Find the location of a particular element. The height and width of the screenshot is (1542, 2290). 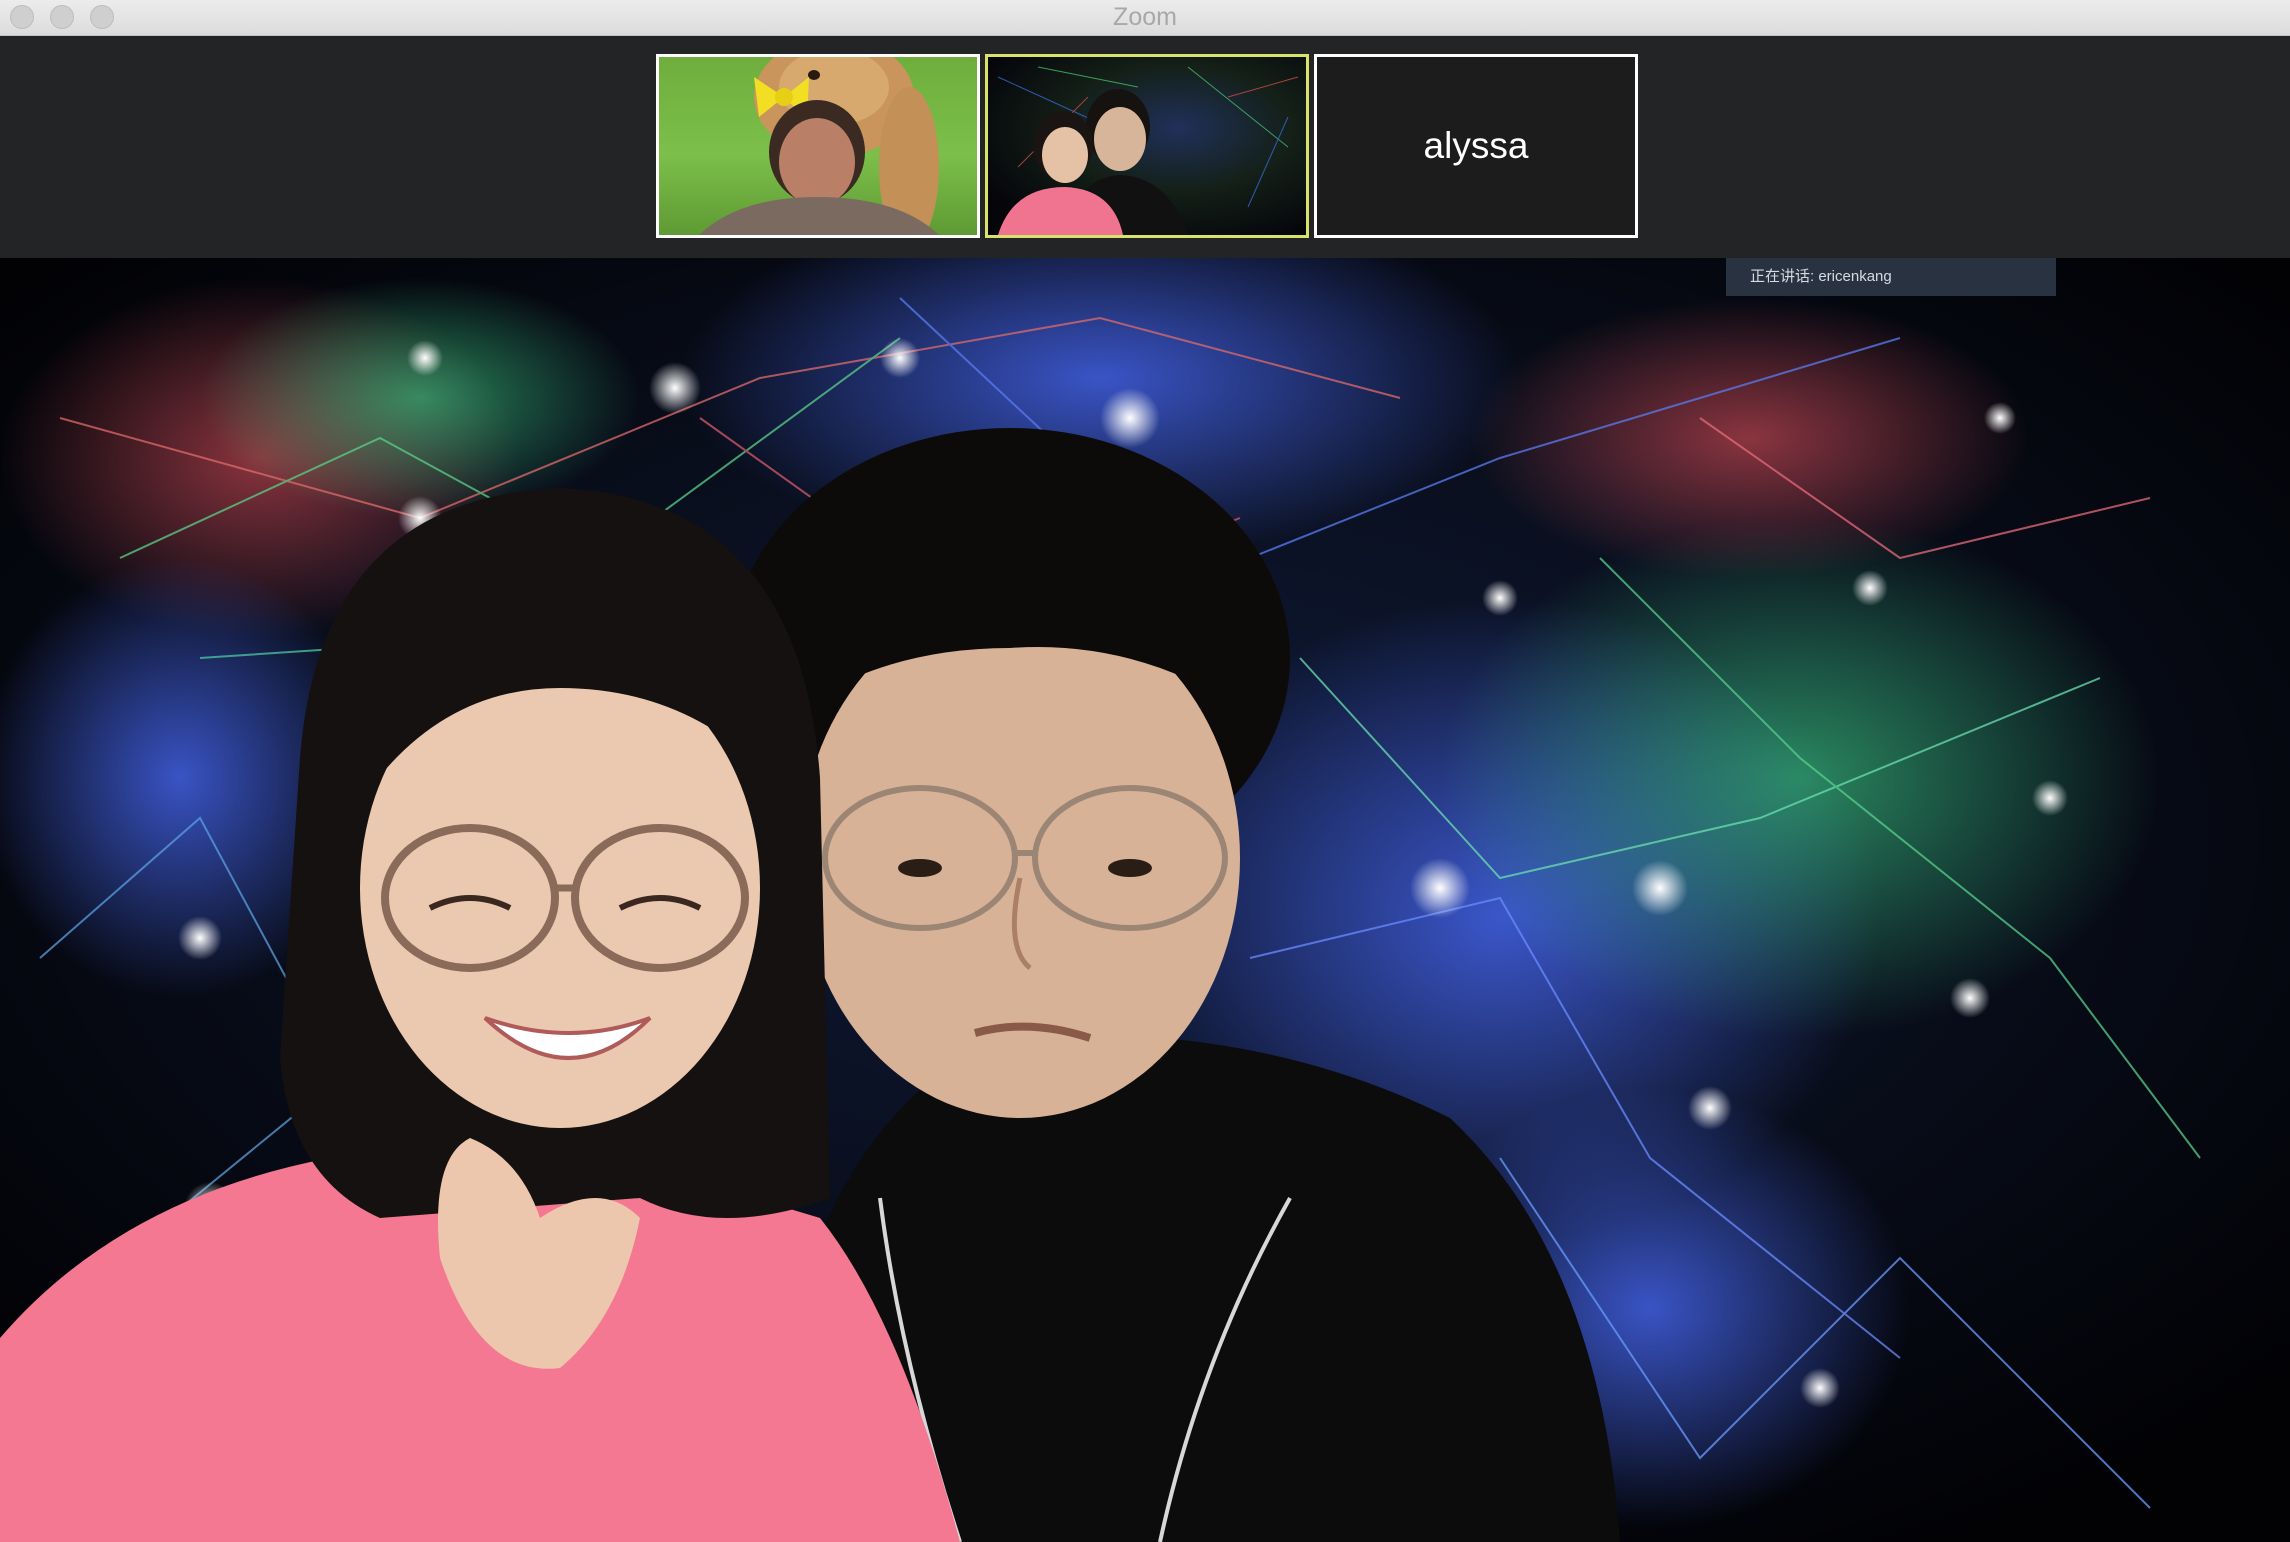

participant-thumbnail is located at coordinates (818, 146).